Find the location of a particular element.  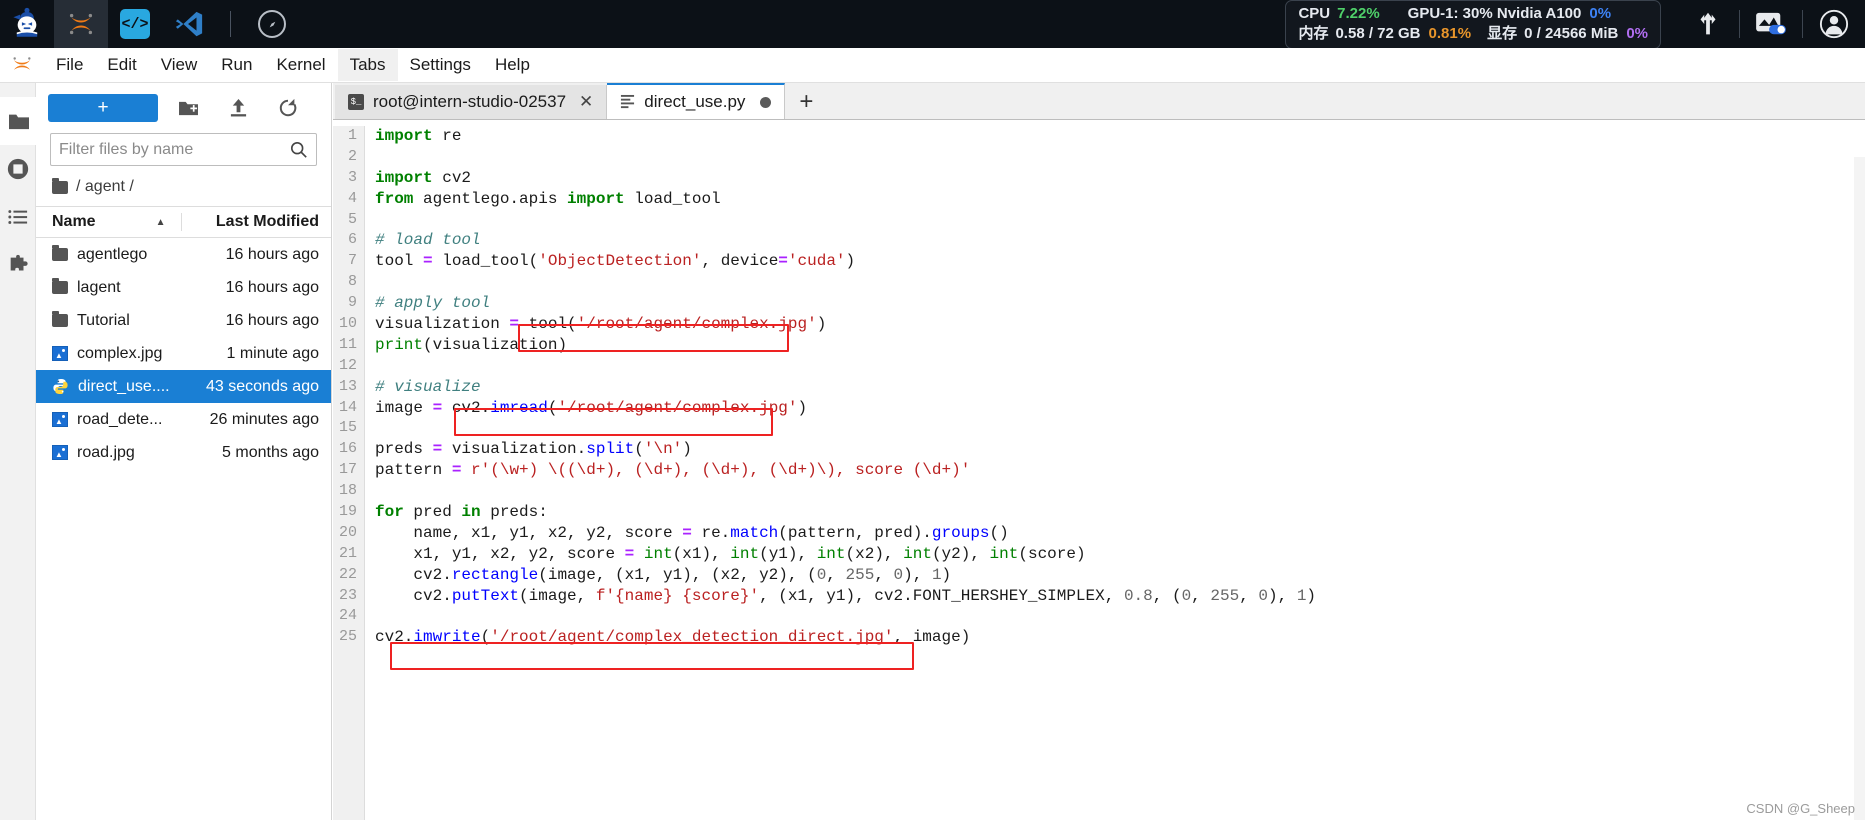

upload-files-button is located at coordinates (238, 108).